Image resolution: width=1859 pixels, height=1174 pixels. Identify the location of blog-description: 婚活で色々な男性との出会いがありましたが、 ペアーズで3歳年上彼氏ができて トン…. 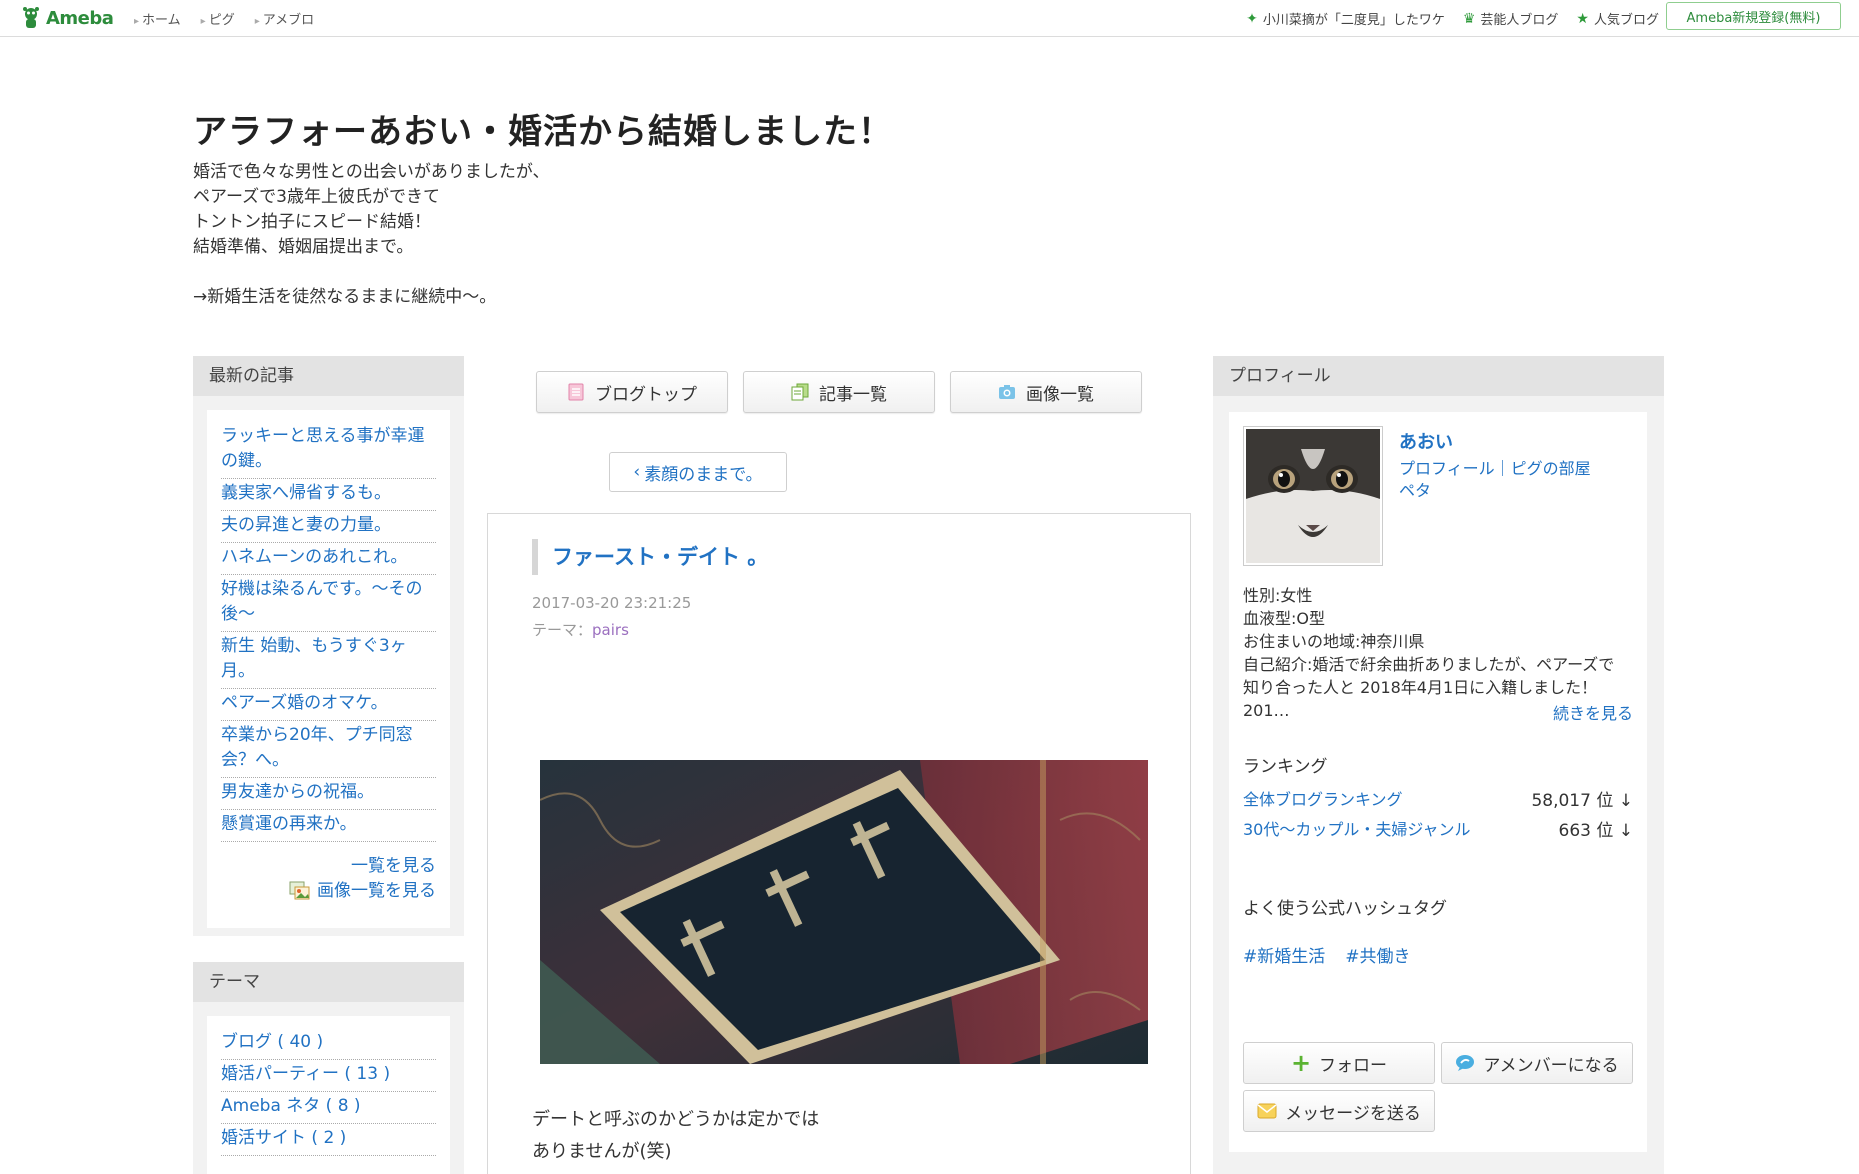
(543, 235).